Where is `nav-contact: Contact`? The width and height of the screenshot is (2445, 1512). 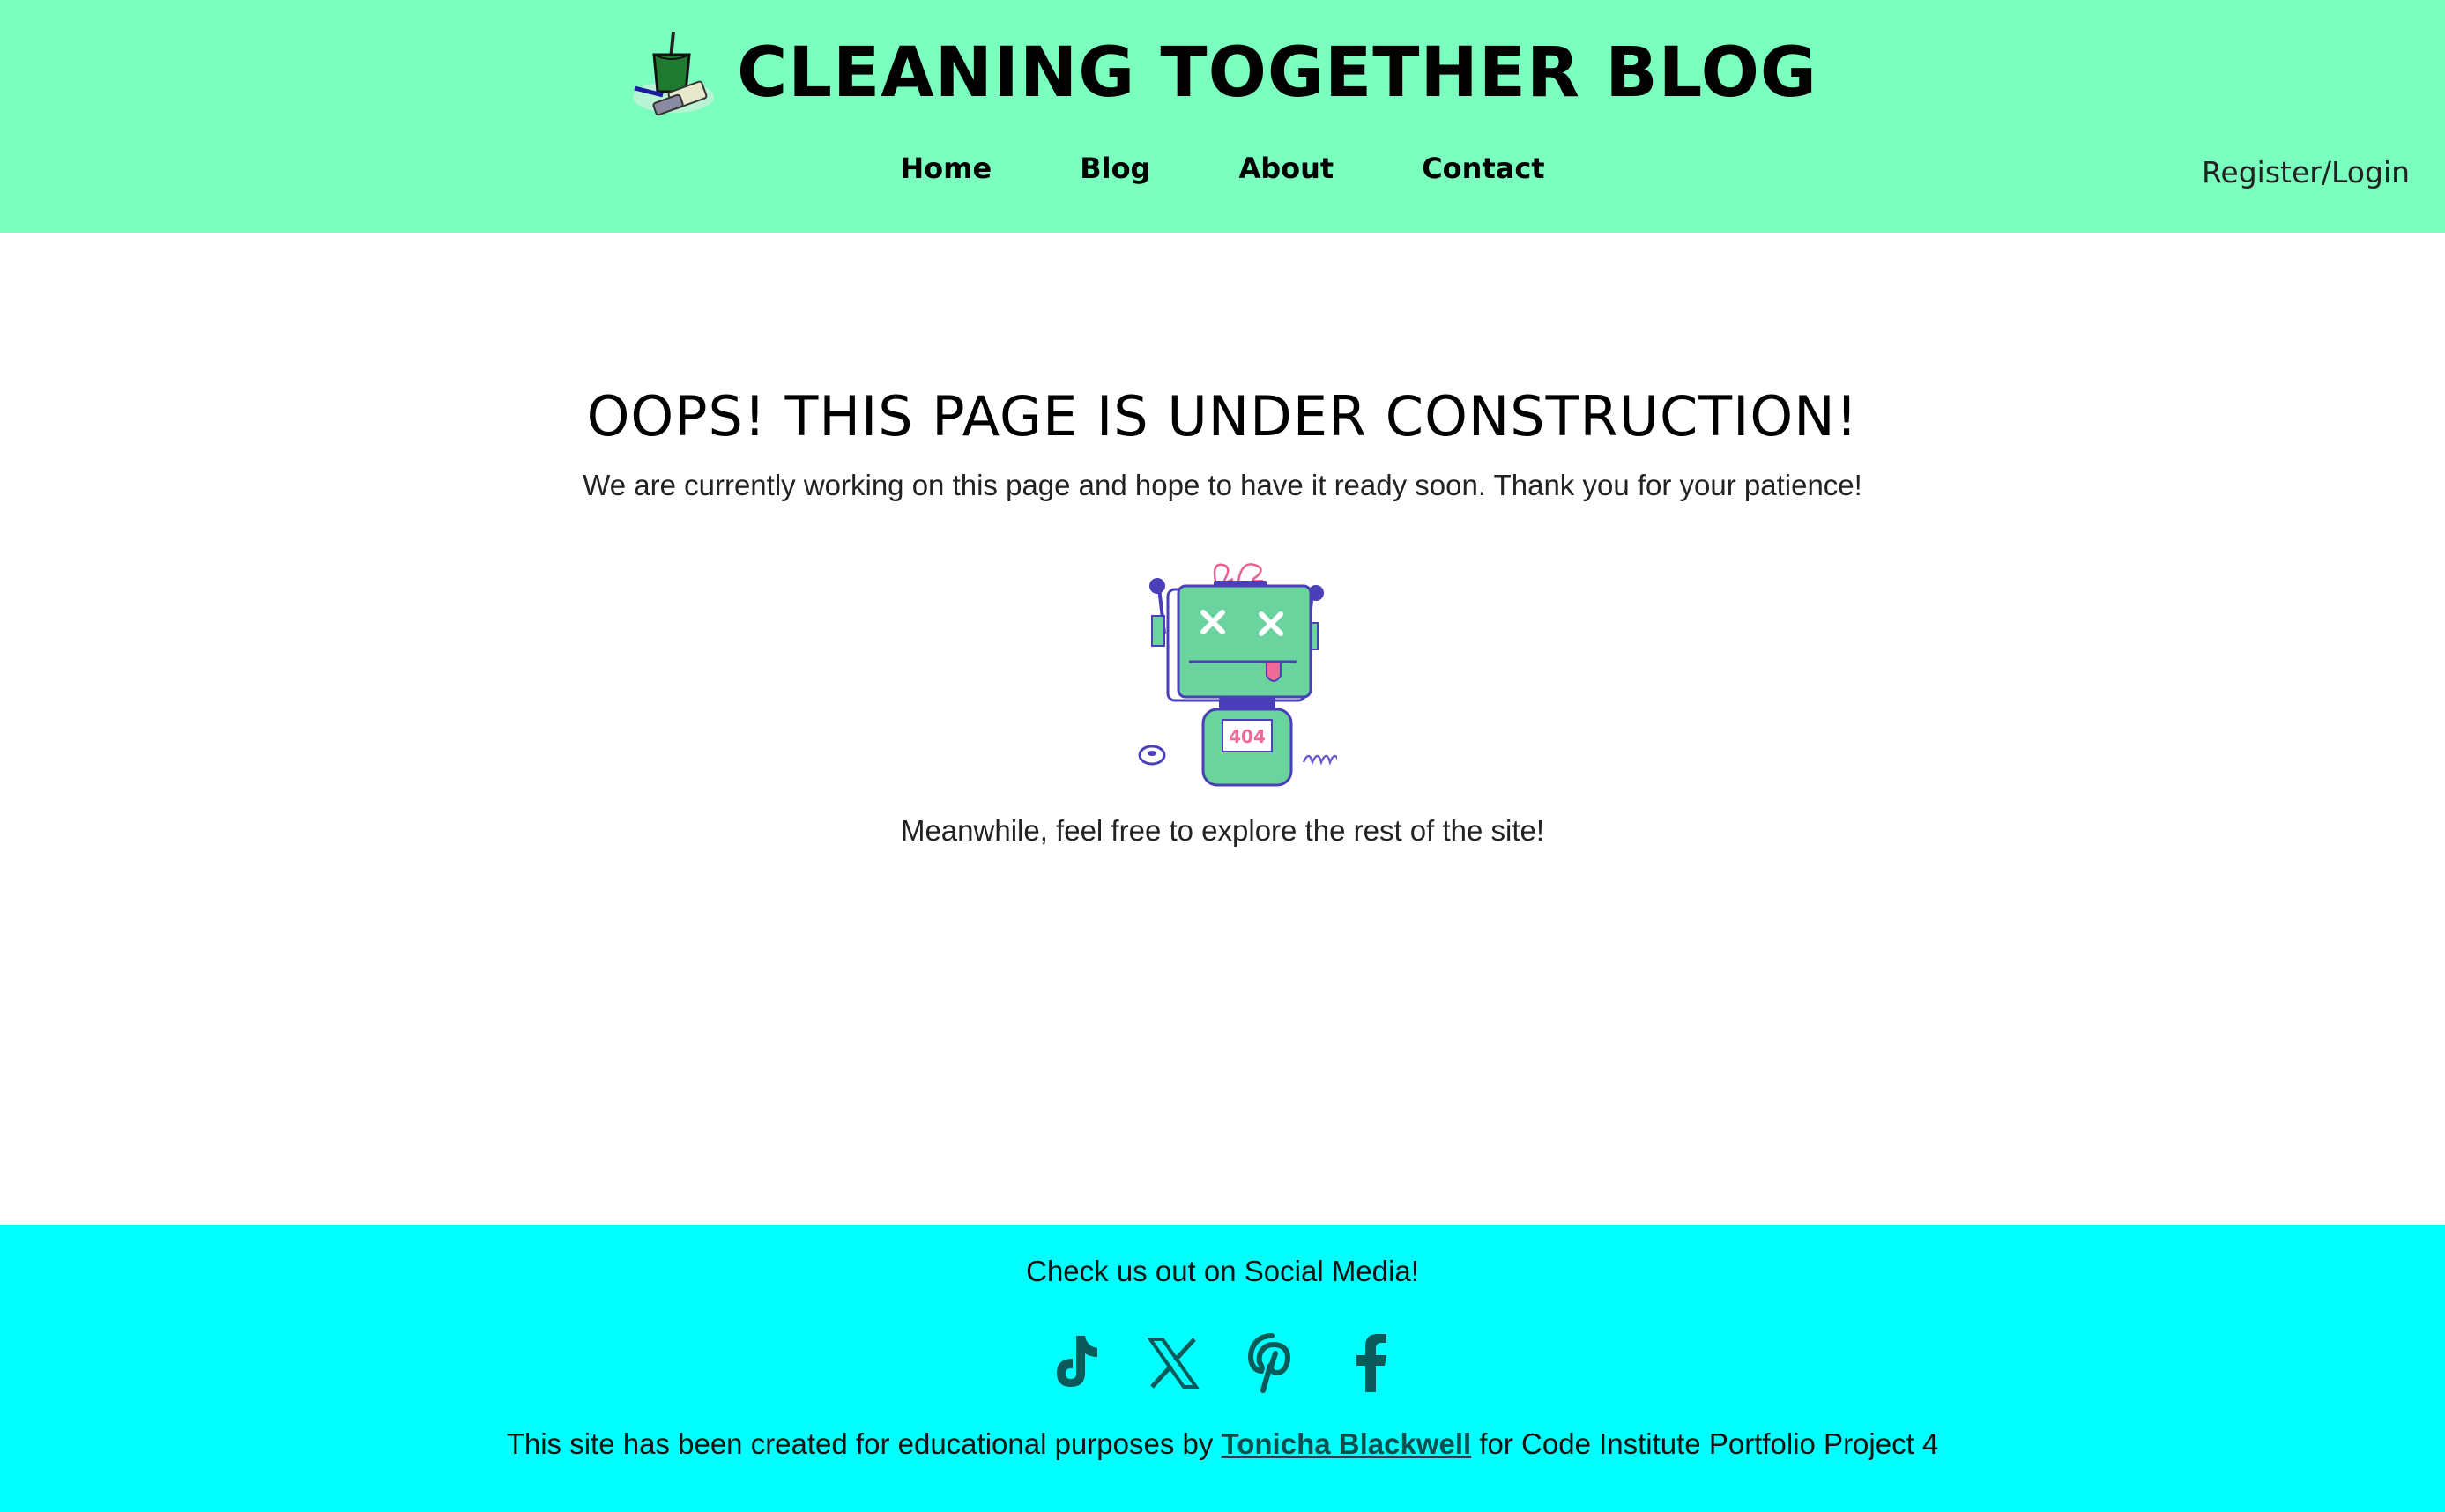
nav-contact: Contact is located at coordinates (1483, 168).